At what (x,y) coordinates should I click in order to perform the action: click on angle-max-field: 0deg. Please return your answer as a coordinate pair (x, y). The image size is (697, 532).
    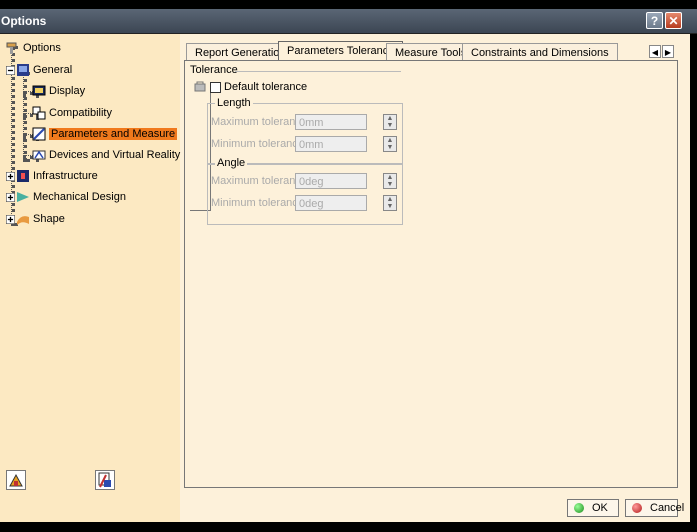
    Looking at the image, I should click on (331, 181).